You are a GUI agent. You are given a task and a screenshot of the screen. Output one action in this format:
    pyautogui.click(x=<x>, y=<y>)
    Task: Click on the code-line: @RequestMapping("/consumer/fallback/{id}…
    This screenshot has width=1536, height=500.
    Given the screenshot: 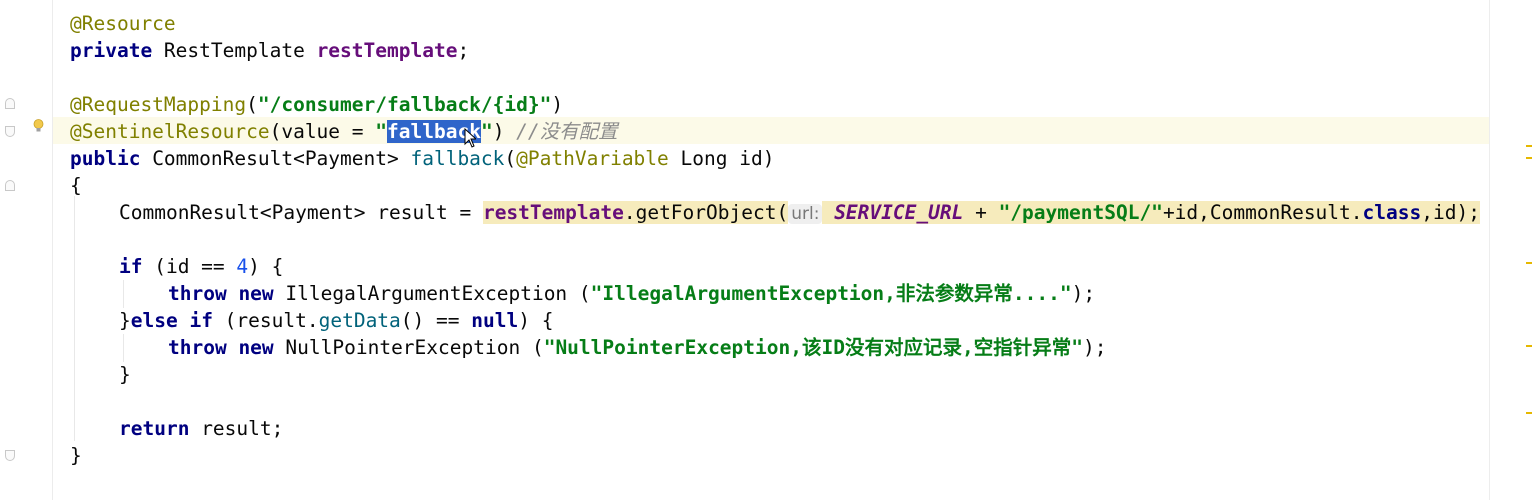 What is the action you would take?
    pyautogui.click(x=316, y=104)
    